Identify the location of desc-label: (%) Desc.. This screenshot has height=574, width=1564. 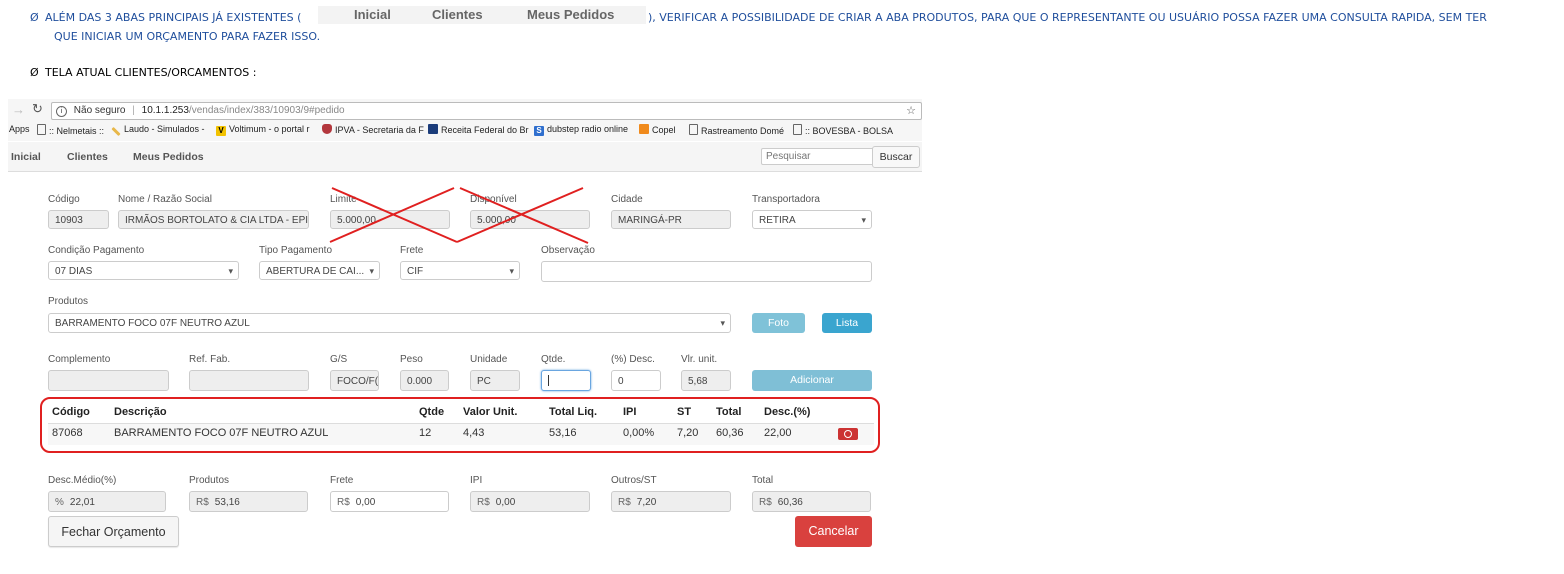
(633, 359).